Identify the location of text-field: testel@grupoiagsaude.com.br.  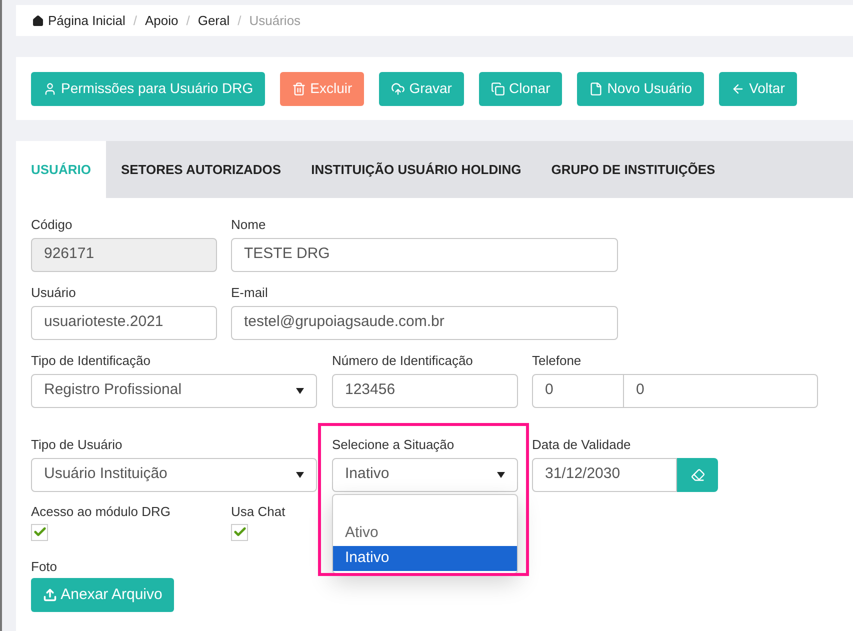
(424, 323).